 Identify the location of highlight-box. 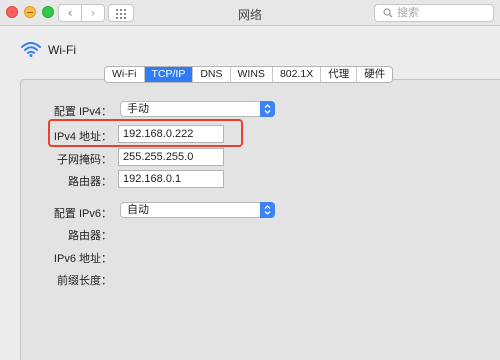
(145, 133).